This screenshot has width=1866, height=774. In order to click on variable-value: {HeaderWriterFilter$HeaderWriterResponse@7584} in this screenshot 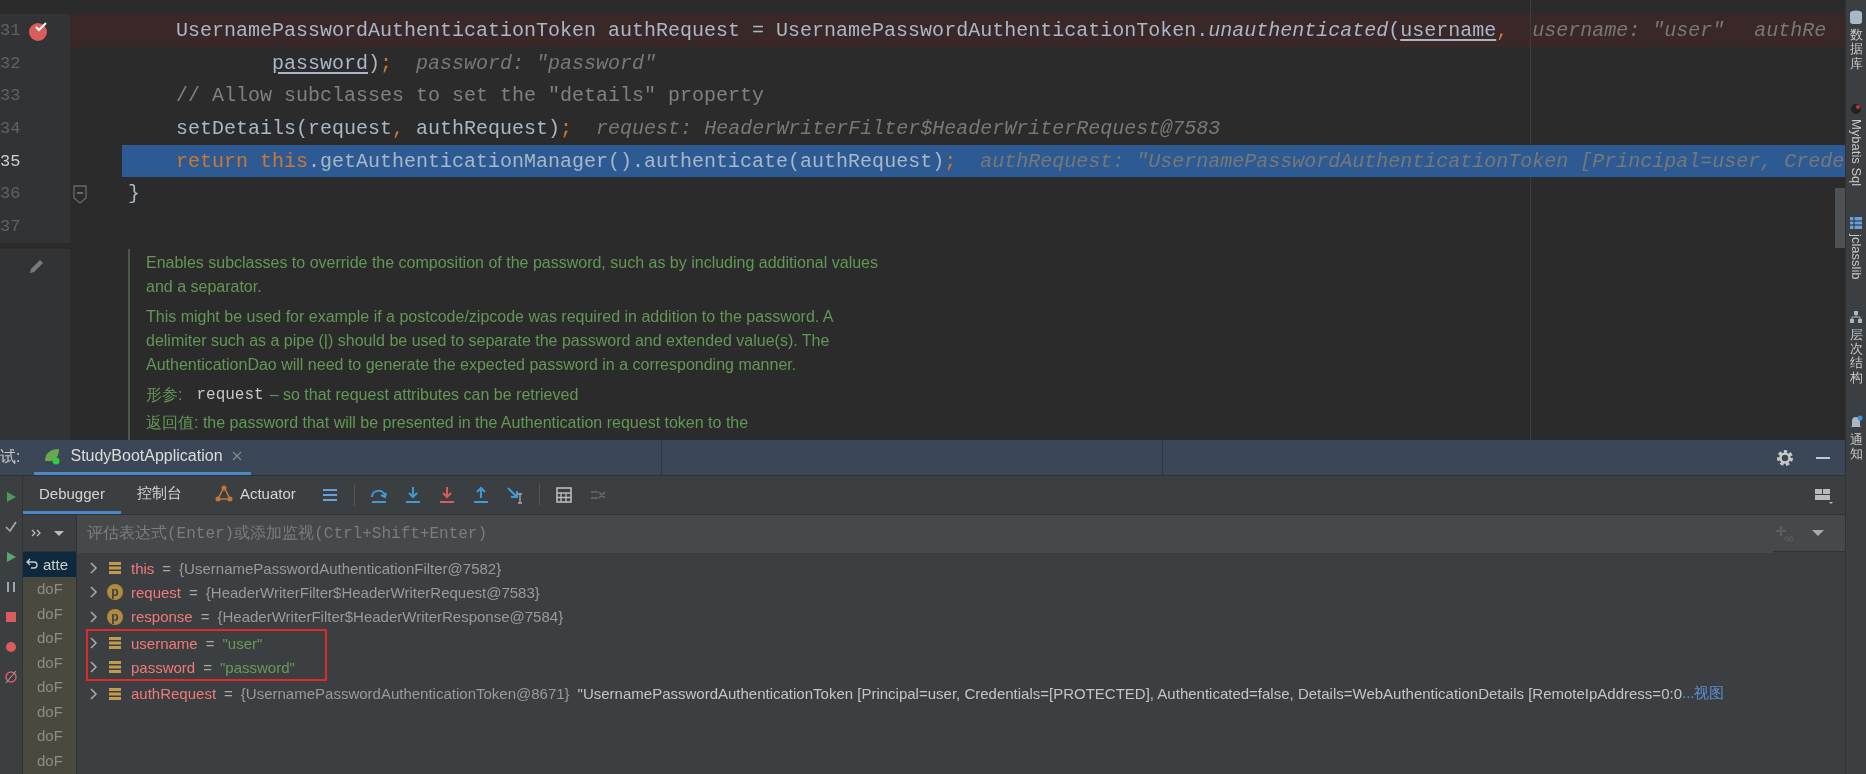, I will do `click(390, 617)`.